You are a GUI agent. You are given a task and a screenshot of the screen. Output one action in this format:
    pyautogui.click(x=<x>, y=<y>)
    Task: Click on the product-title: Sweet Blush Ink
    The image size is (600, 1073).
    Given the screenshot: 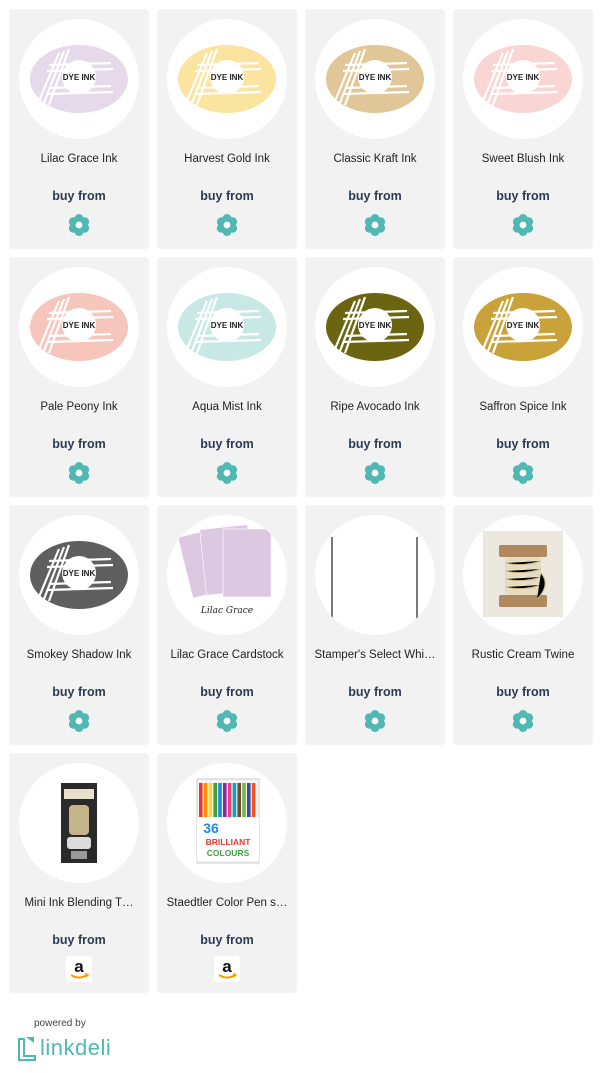 What is the action you would take?
    pyautogui.click(x=523, y=159)
    